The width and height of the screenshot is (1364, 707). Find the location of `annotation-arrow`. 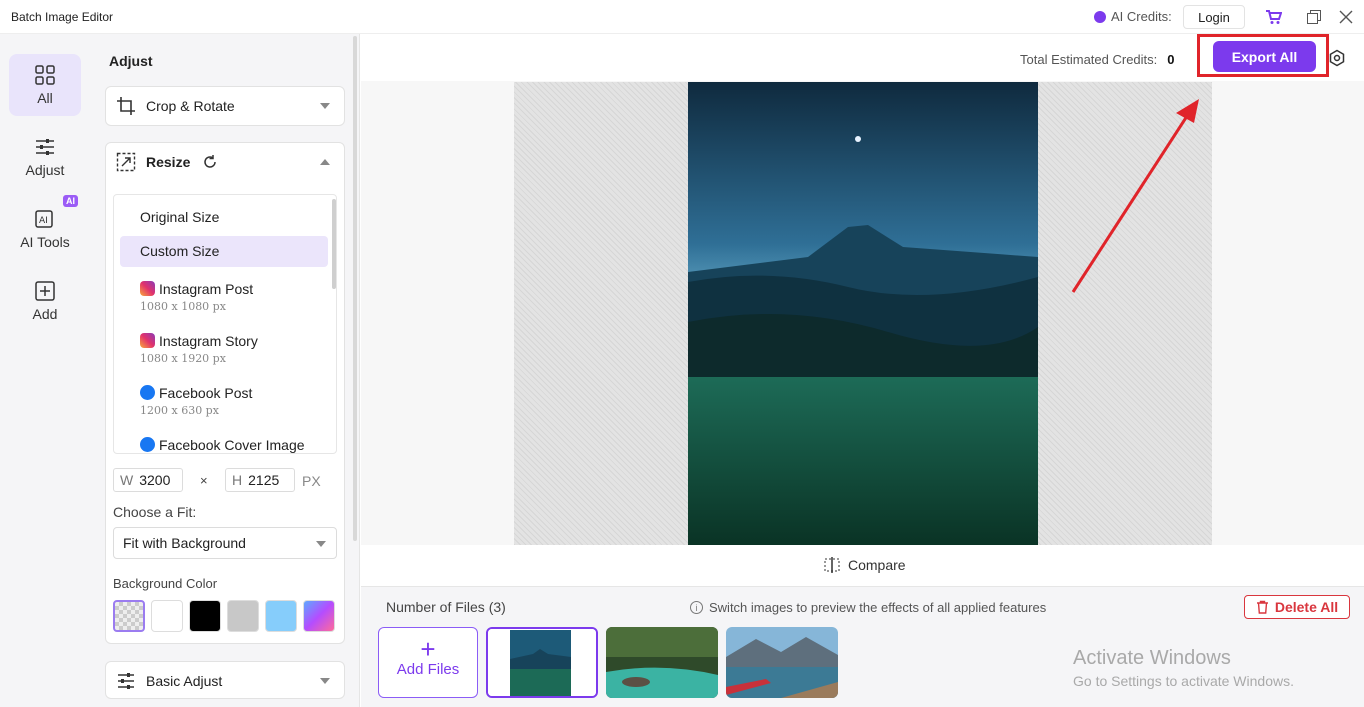

annotation-arrow is located at coordinates (1135, 196).